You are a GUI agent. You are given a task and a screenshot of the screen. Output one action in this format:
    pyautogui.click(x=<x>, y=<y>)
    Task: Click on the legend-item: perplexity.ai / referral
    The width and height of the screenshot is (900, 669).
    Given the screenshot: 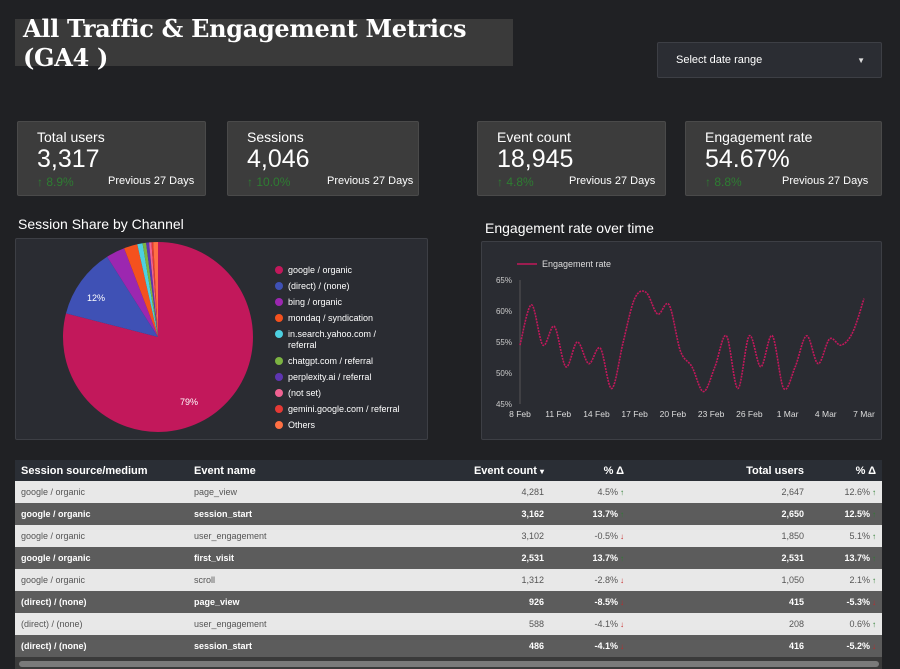 What is the action you would take?
    pyautogui.click(x=337, y=377)
    